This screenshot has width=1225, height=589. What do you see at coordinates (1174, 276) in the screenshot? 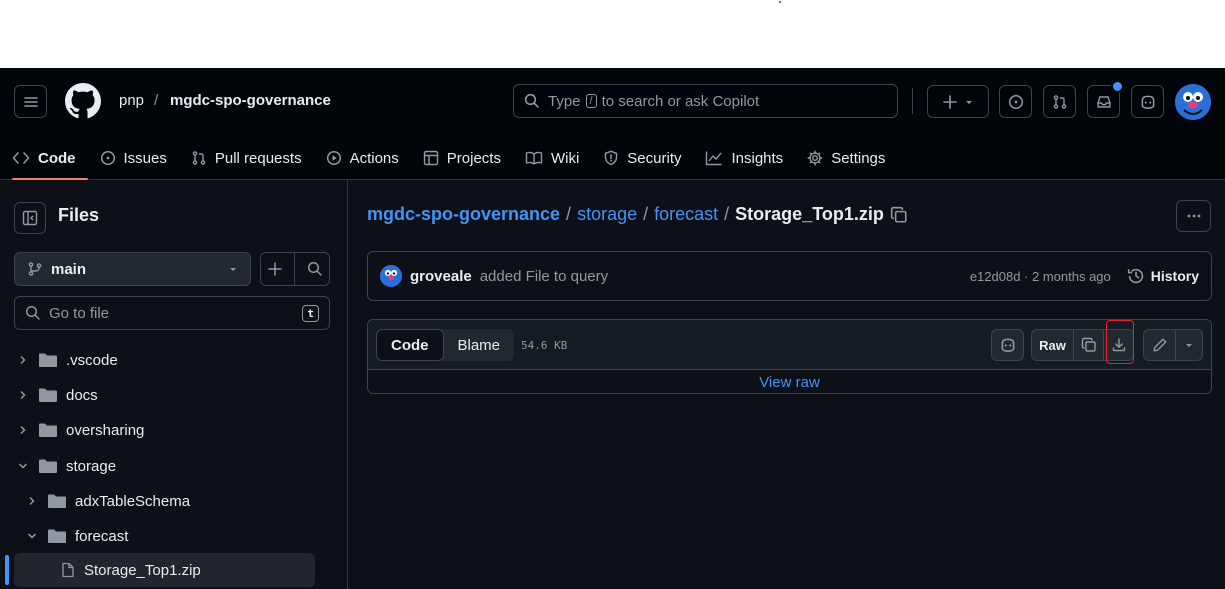
I see `history-label: History` at bounding box center [1174, 276].